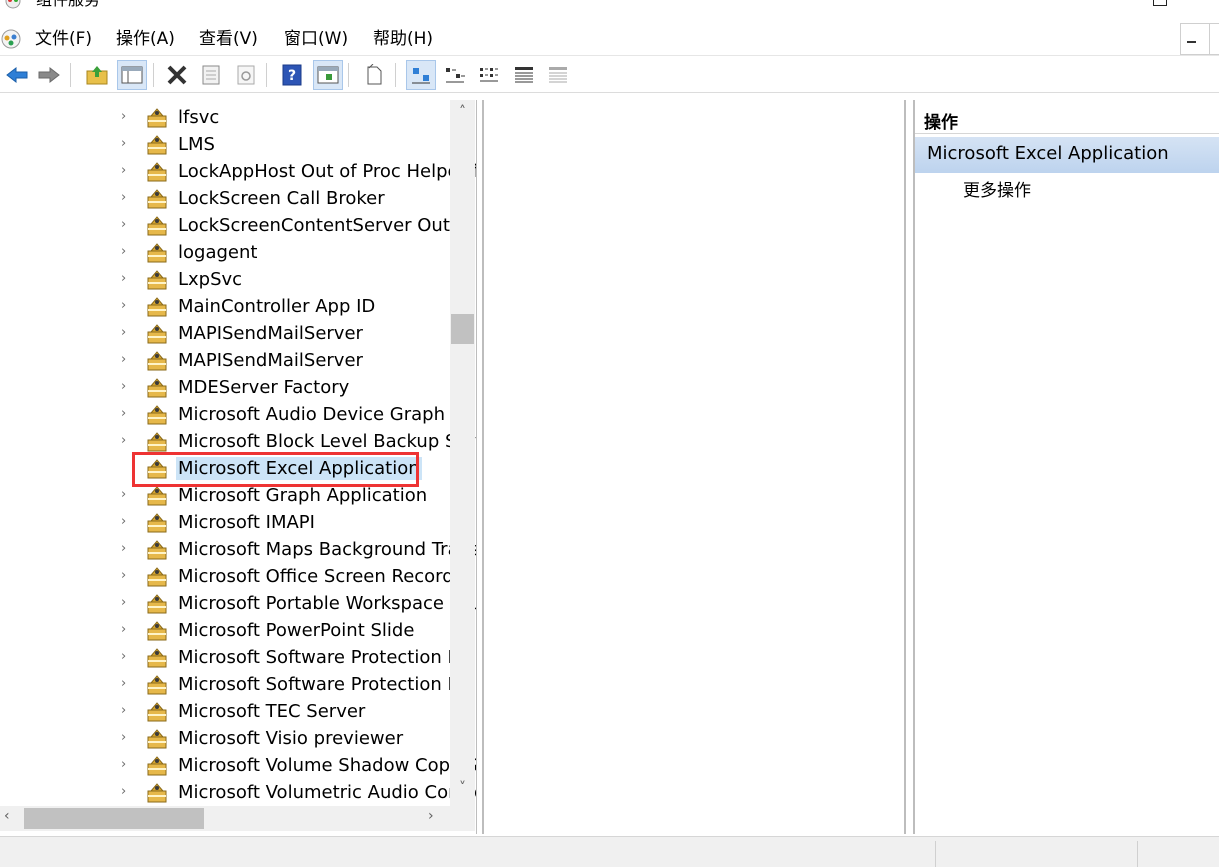 This screenshot has width=1219, height=867. What do you see at coordinates (455, 75) in the screenshot?
I see `small-icons-view-icon` at bounding box center [455, 75].